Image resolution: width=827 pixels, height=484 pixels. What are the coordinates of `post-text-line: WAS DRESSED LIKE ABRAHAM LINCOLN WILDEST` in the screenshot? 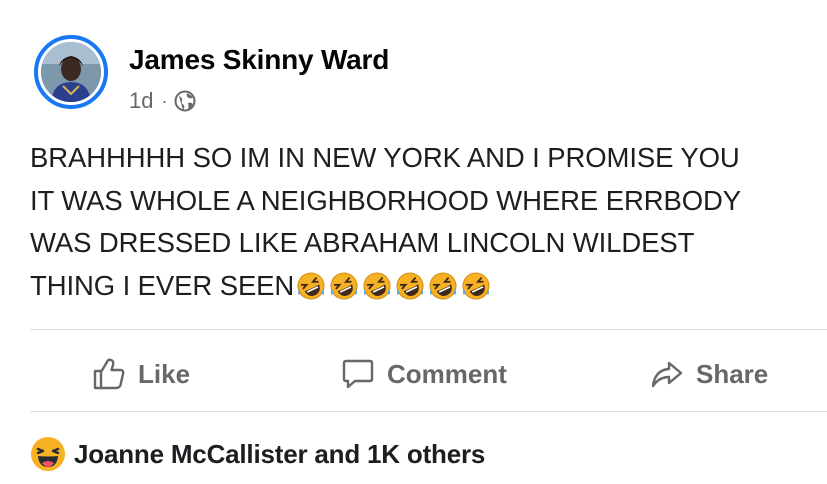 It's located at (362, 242).